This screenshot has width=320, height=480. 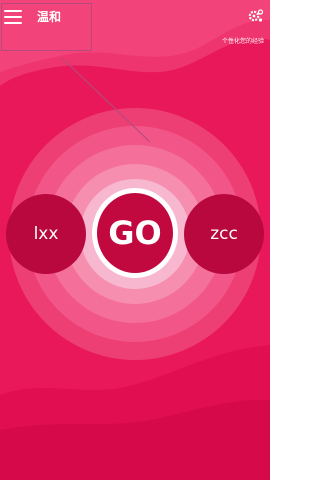 I want to click on left-player-button: lxx, so click(x=46, y=234).